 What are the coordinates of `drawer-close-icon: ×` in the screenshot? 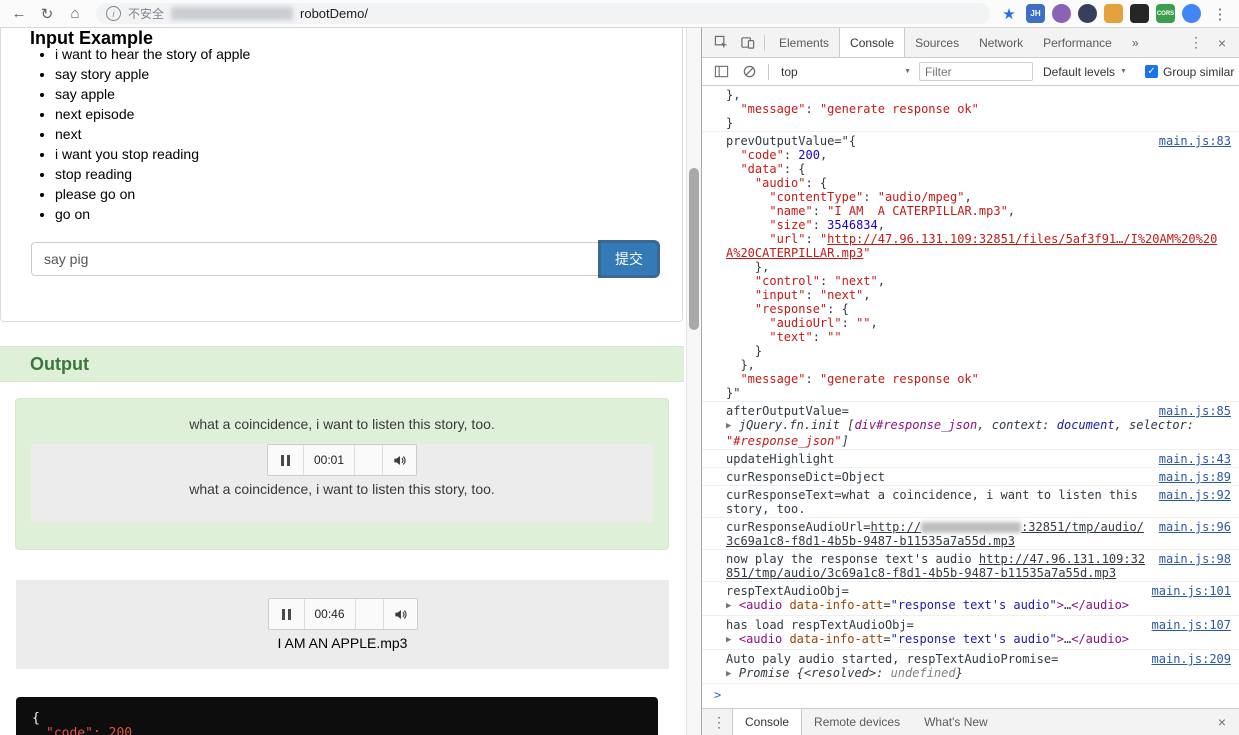 It's located at (1222, 722).